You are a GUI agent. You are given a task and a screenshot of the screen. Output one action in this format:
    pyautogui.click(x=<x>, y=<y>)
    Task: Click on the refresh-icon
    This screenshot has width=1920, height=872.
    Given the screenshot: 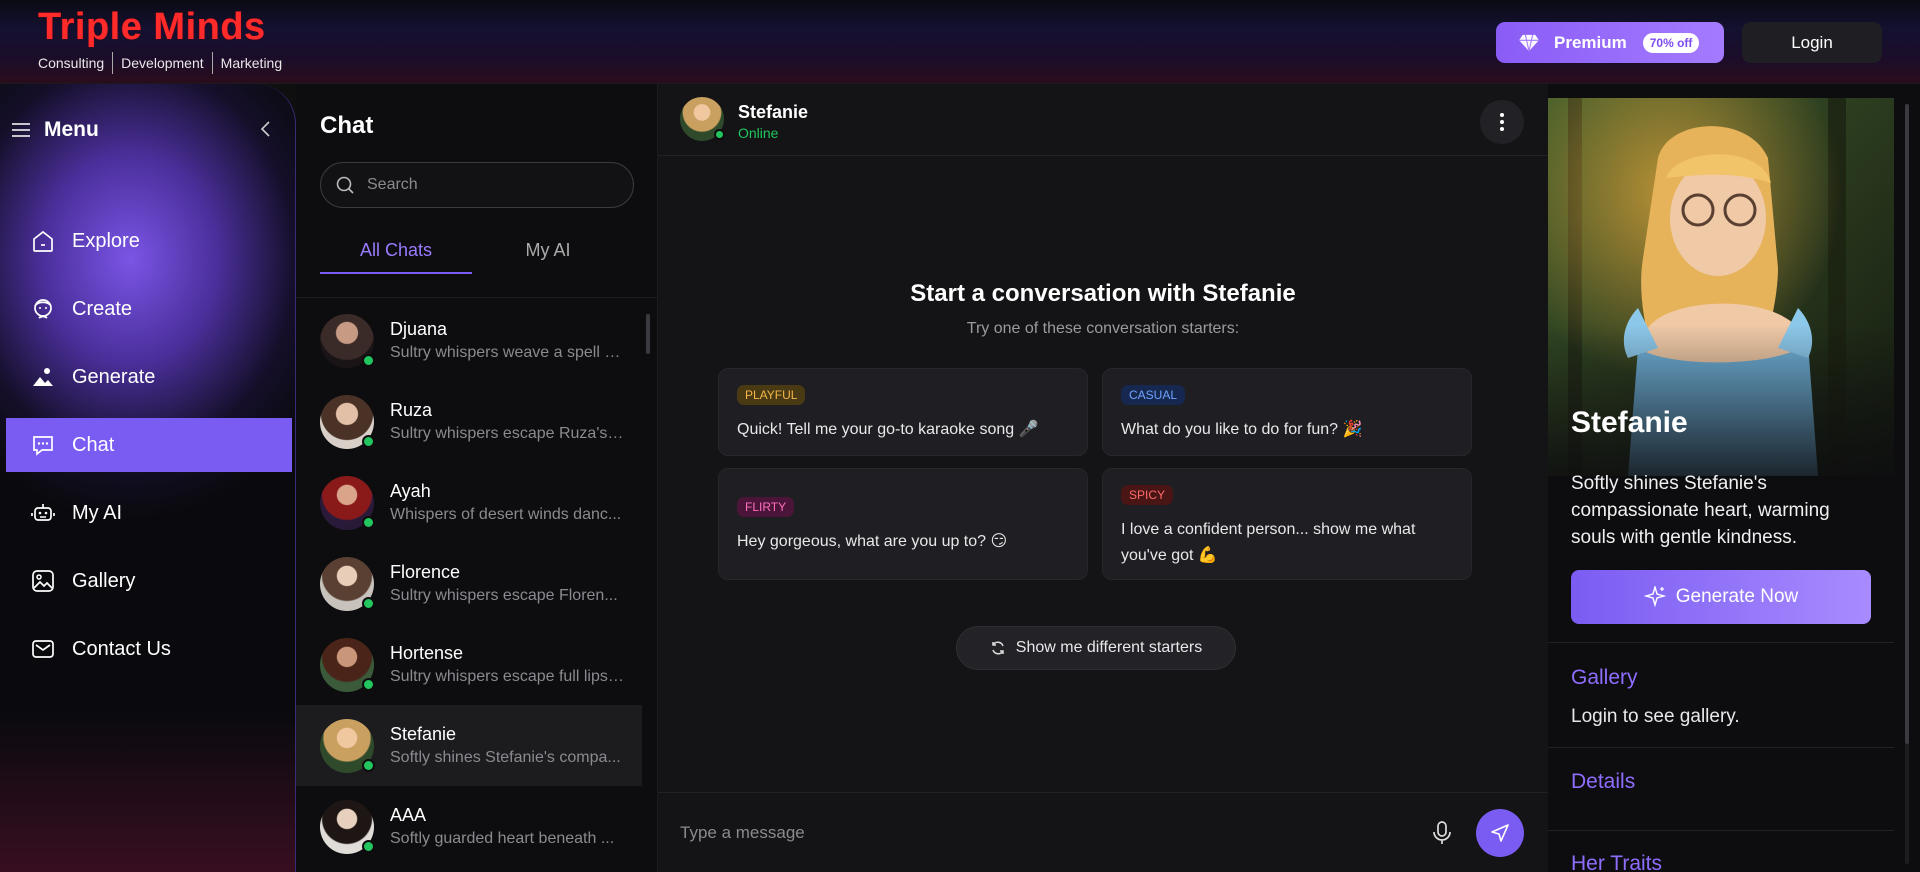 What is the action you would take?
    pyautogui.click(x=998, y=648)
    